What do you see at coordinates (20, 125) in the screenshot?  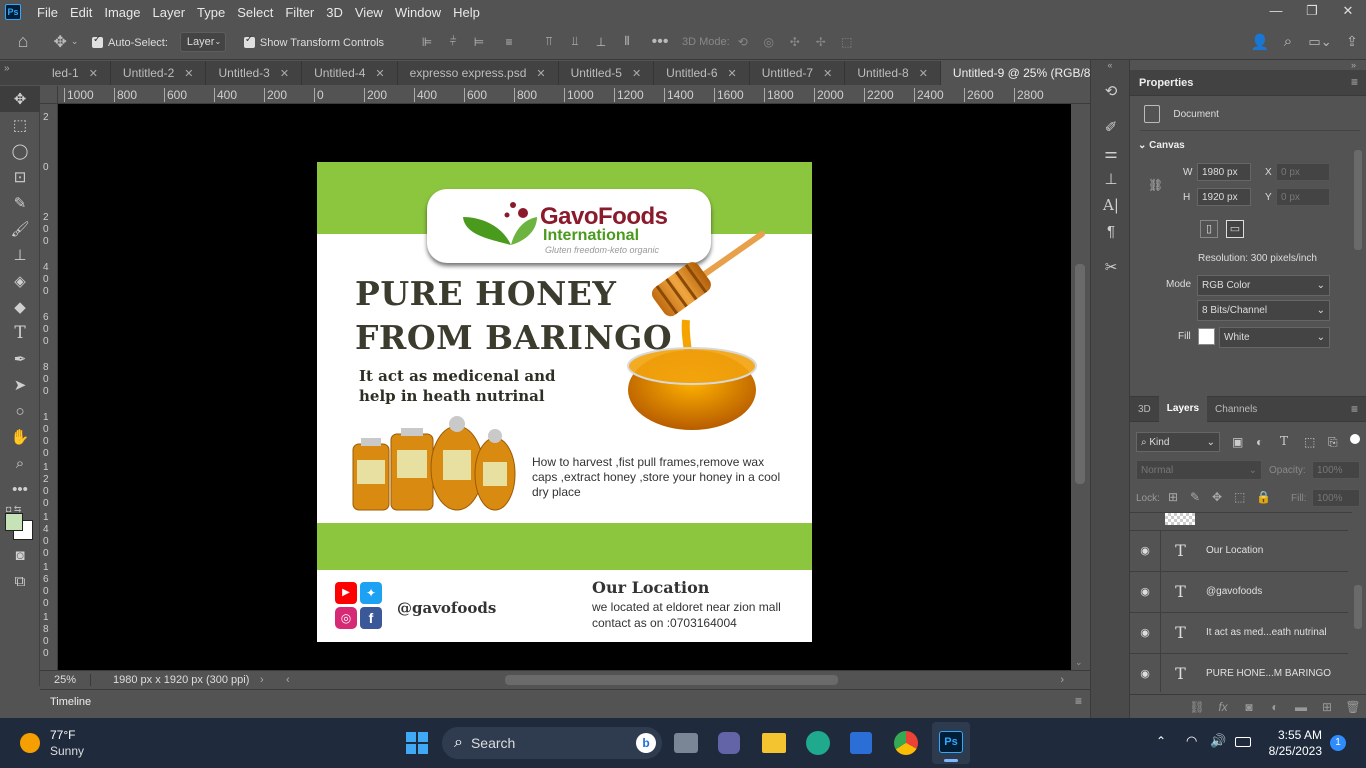 I see `marquee-tool-icon: ⬚` at bounding box center [20, 125].